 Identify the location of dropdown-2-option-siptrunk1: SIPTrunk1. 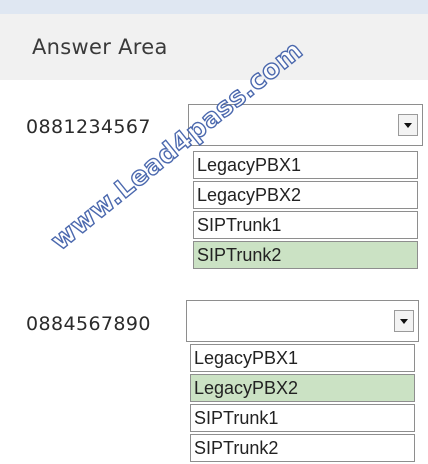
(302, 418).